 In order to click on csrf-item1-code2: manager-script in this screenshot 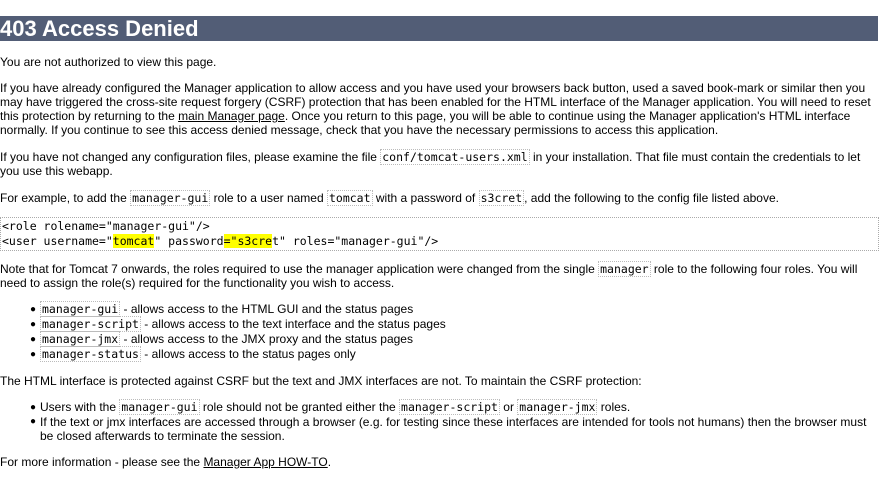, I will do `click(449, 407)`.